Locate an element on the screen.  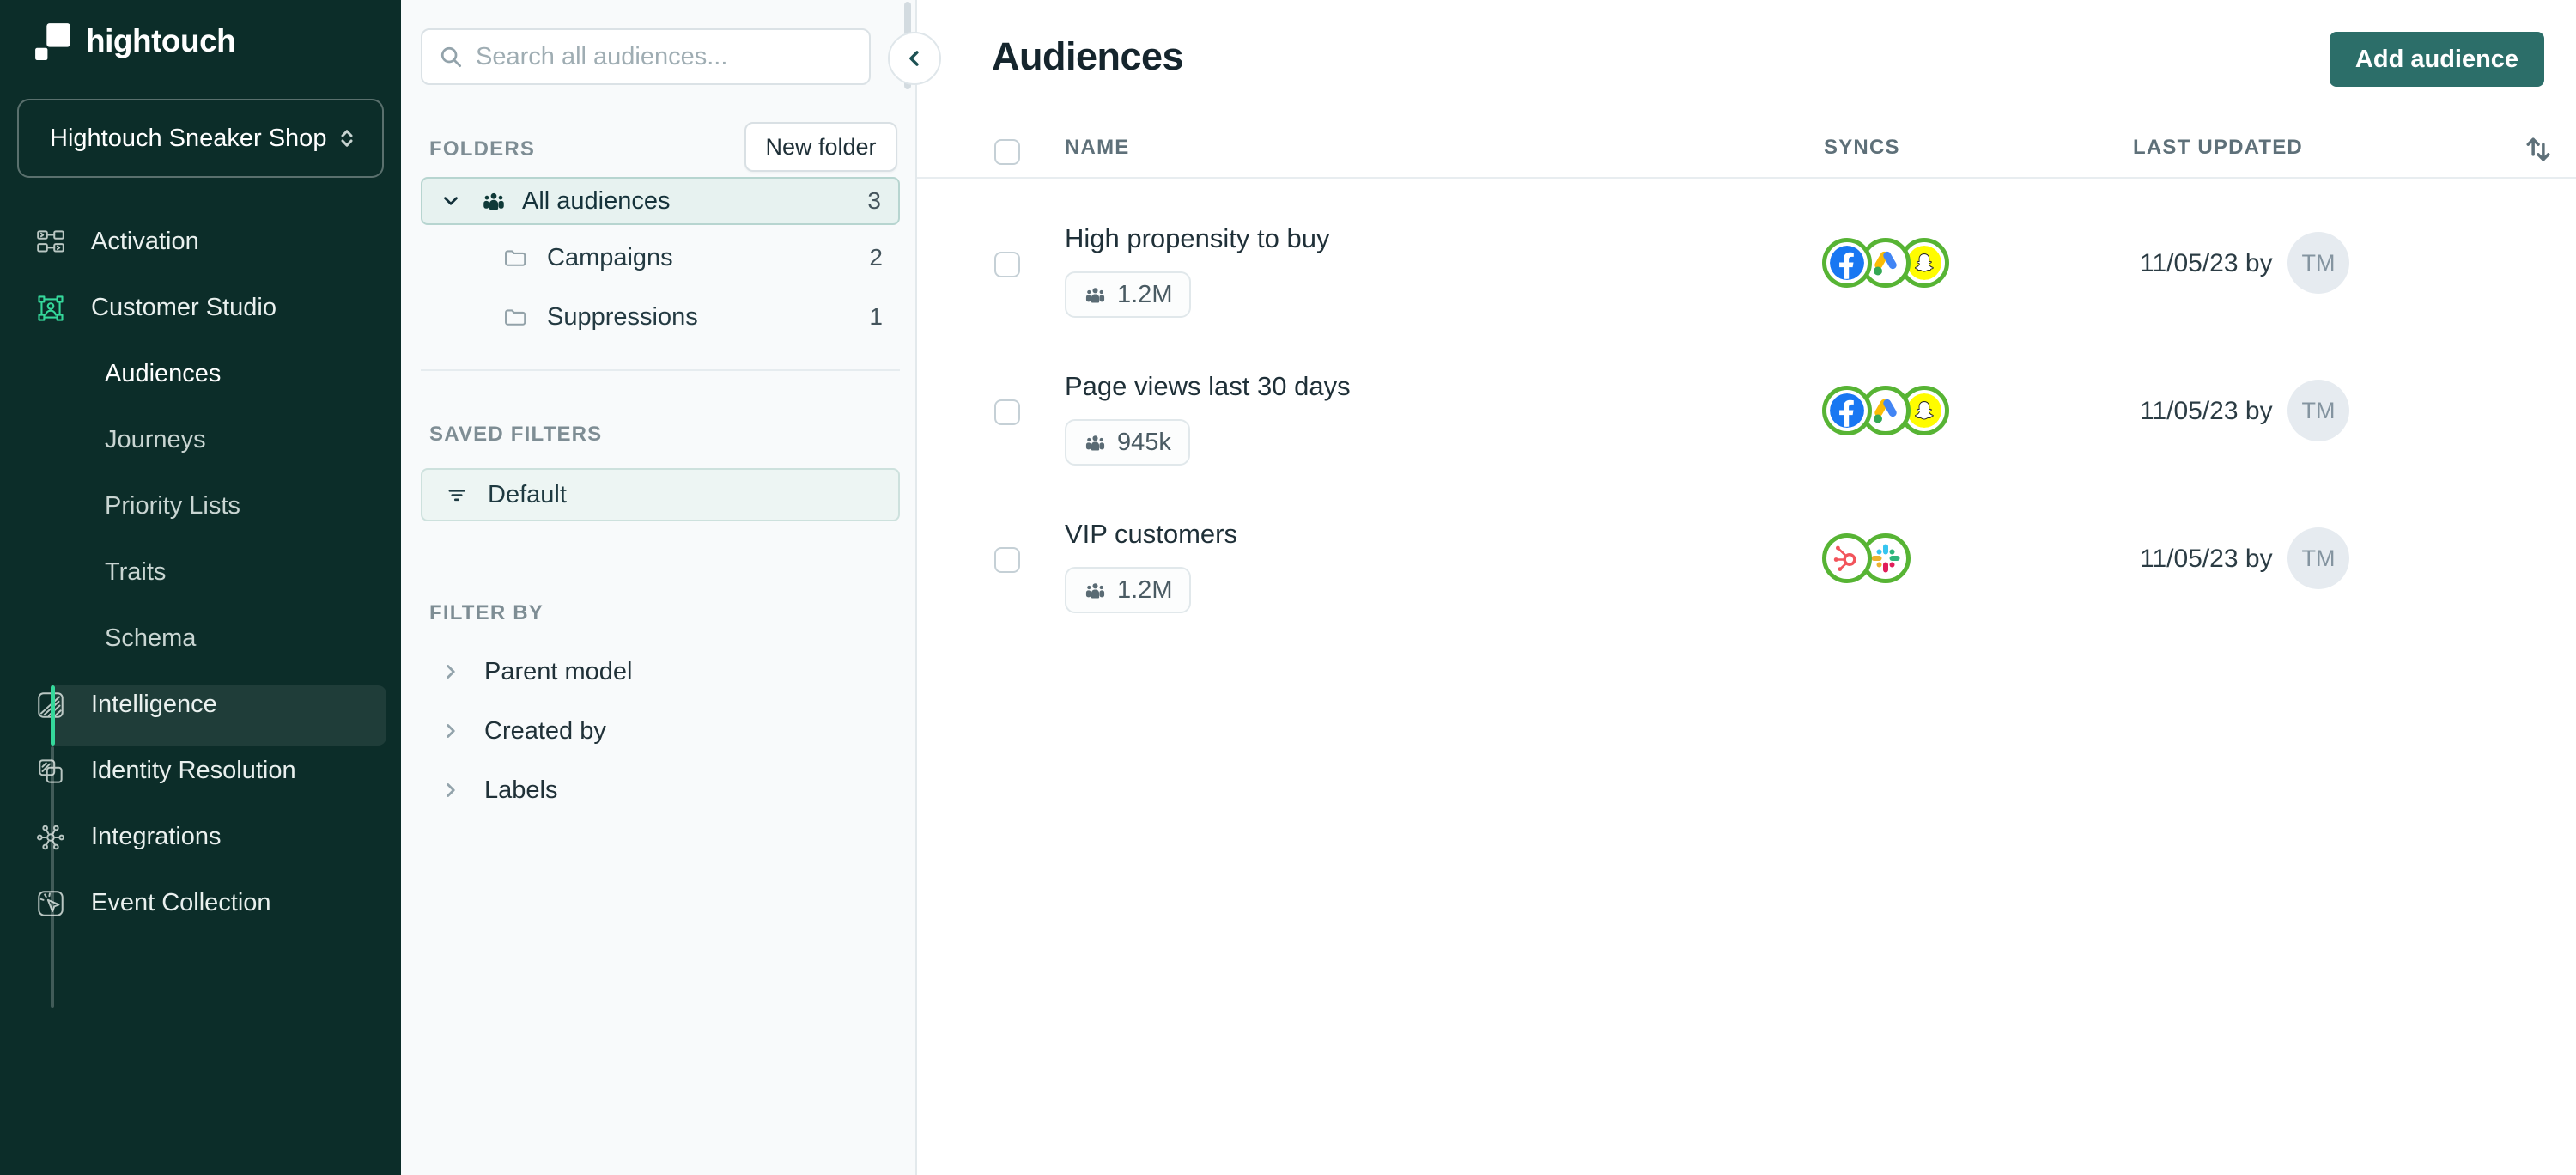
folder-count: 2 is located at coordinates (876, 257).